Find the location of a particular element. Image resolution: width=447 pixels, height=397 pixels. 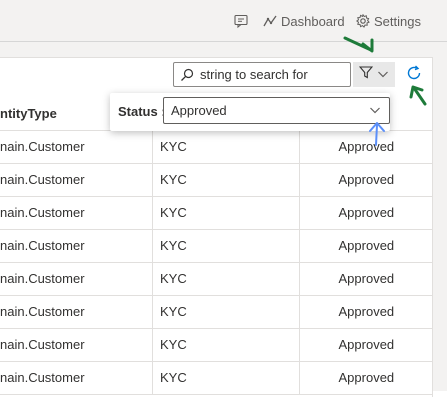

top-bar: Dashboard Settings is located at coordinates (223, 21).